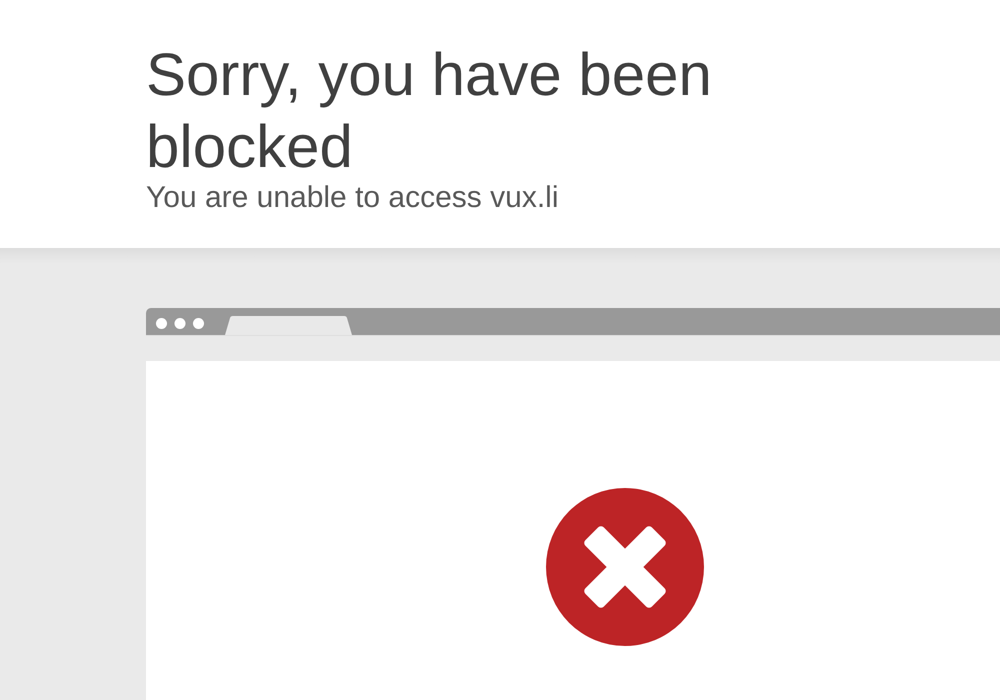 The height and width of the screenshot is (700, 1000). What do you see at coordinates (353, 198) in the screenshot?
I see `page-subtitle: You are unable to access vux.li` at bounding box center [353, 198].